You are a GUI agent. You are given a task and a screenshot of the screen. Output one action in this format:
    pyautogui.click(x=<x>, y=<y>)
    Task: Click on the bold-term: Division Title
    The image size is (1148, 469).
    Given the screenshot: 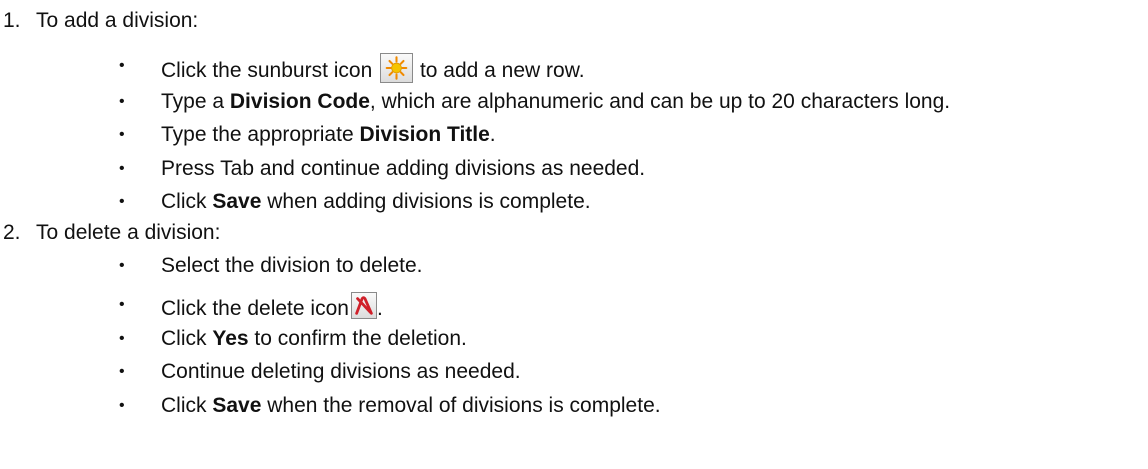 What is the action you would take?
    pyautogui.click(x=424, y=134)
    